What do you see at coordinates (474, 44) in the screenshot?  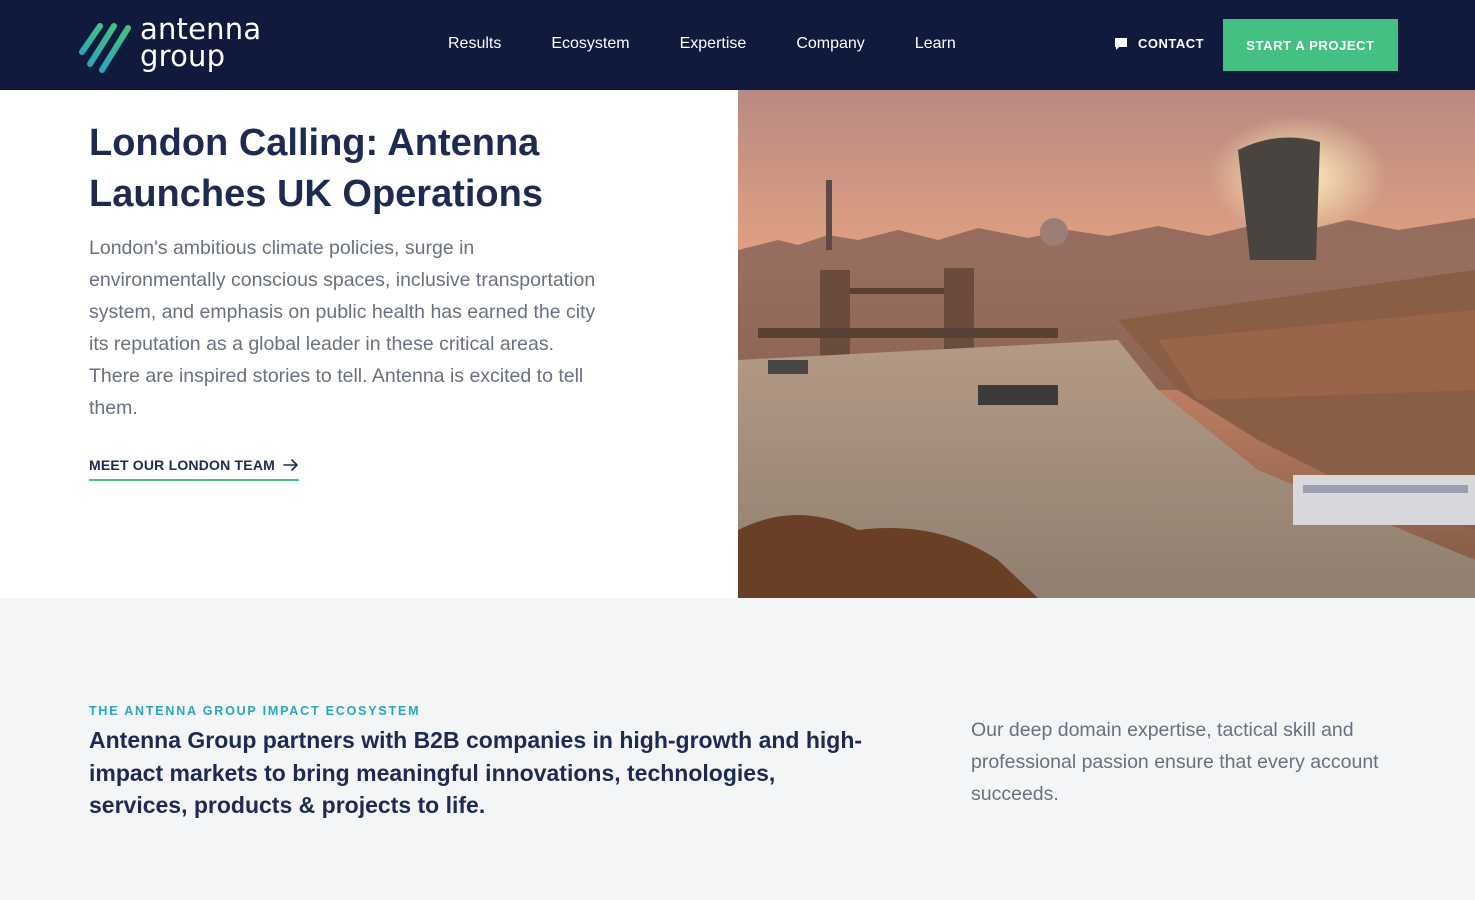 I see `nav-item-results: Results` at bounding box center [474, 44].